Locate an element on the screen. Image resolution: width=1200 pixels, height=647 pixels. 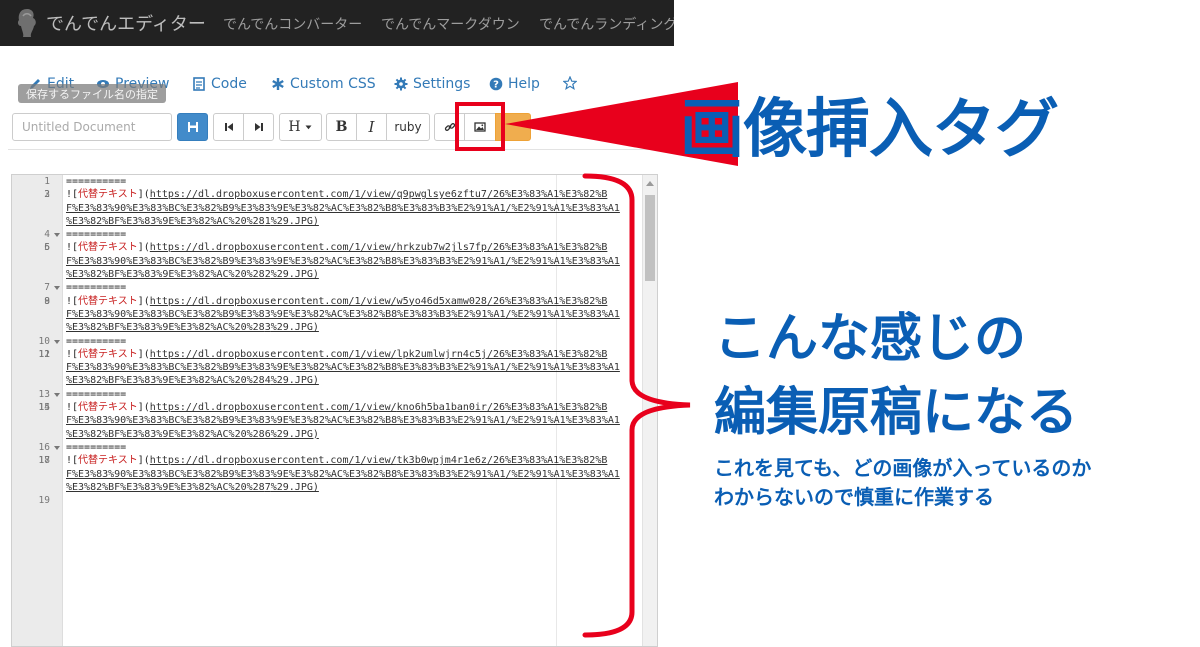
line-number: 18 is located at coordinates (44, 461).